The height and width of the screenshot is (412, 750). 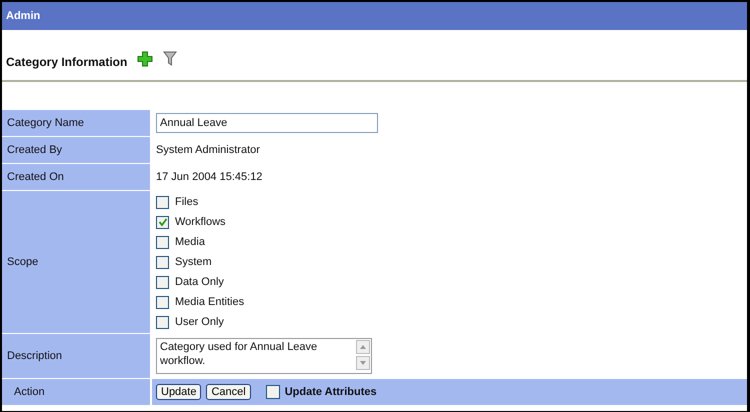 I want to click on checkbox-label: Update Attributes, so click(x=330, y=392).